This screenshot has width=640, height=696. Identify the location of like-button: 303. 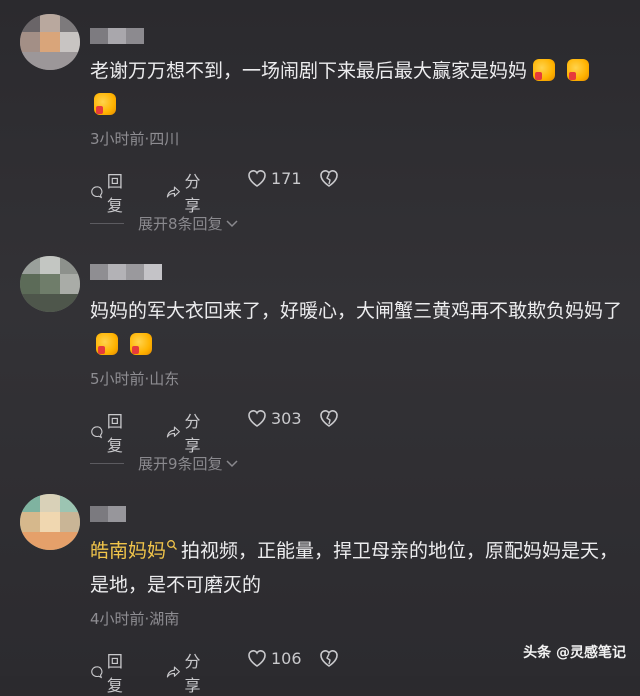
(274, 418).